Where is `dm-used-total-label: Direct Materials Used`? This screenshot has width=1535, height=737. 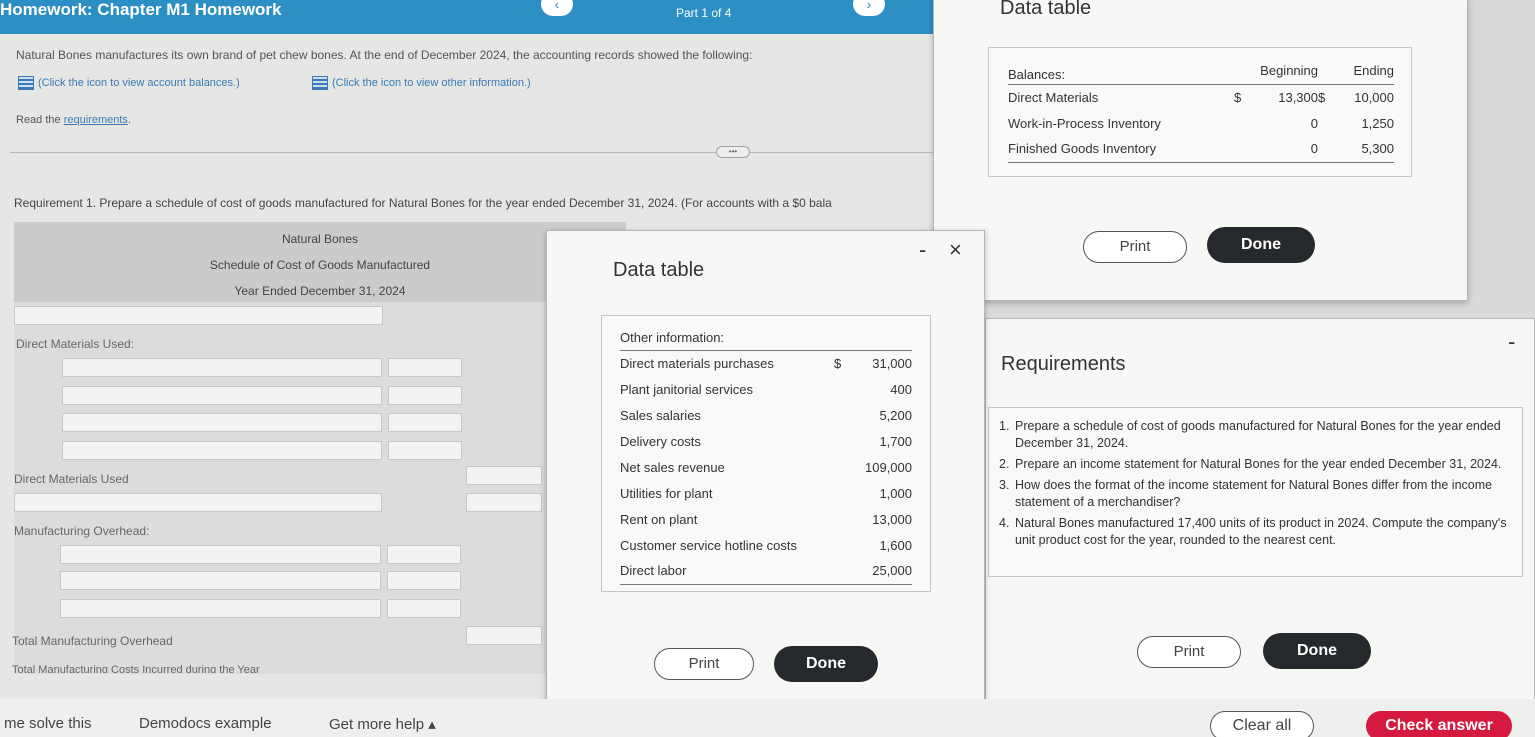 dm-used-total-label: Direct Materials Used is located at coordinates (71, 479).